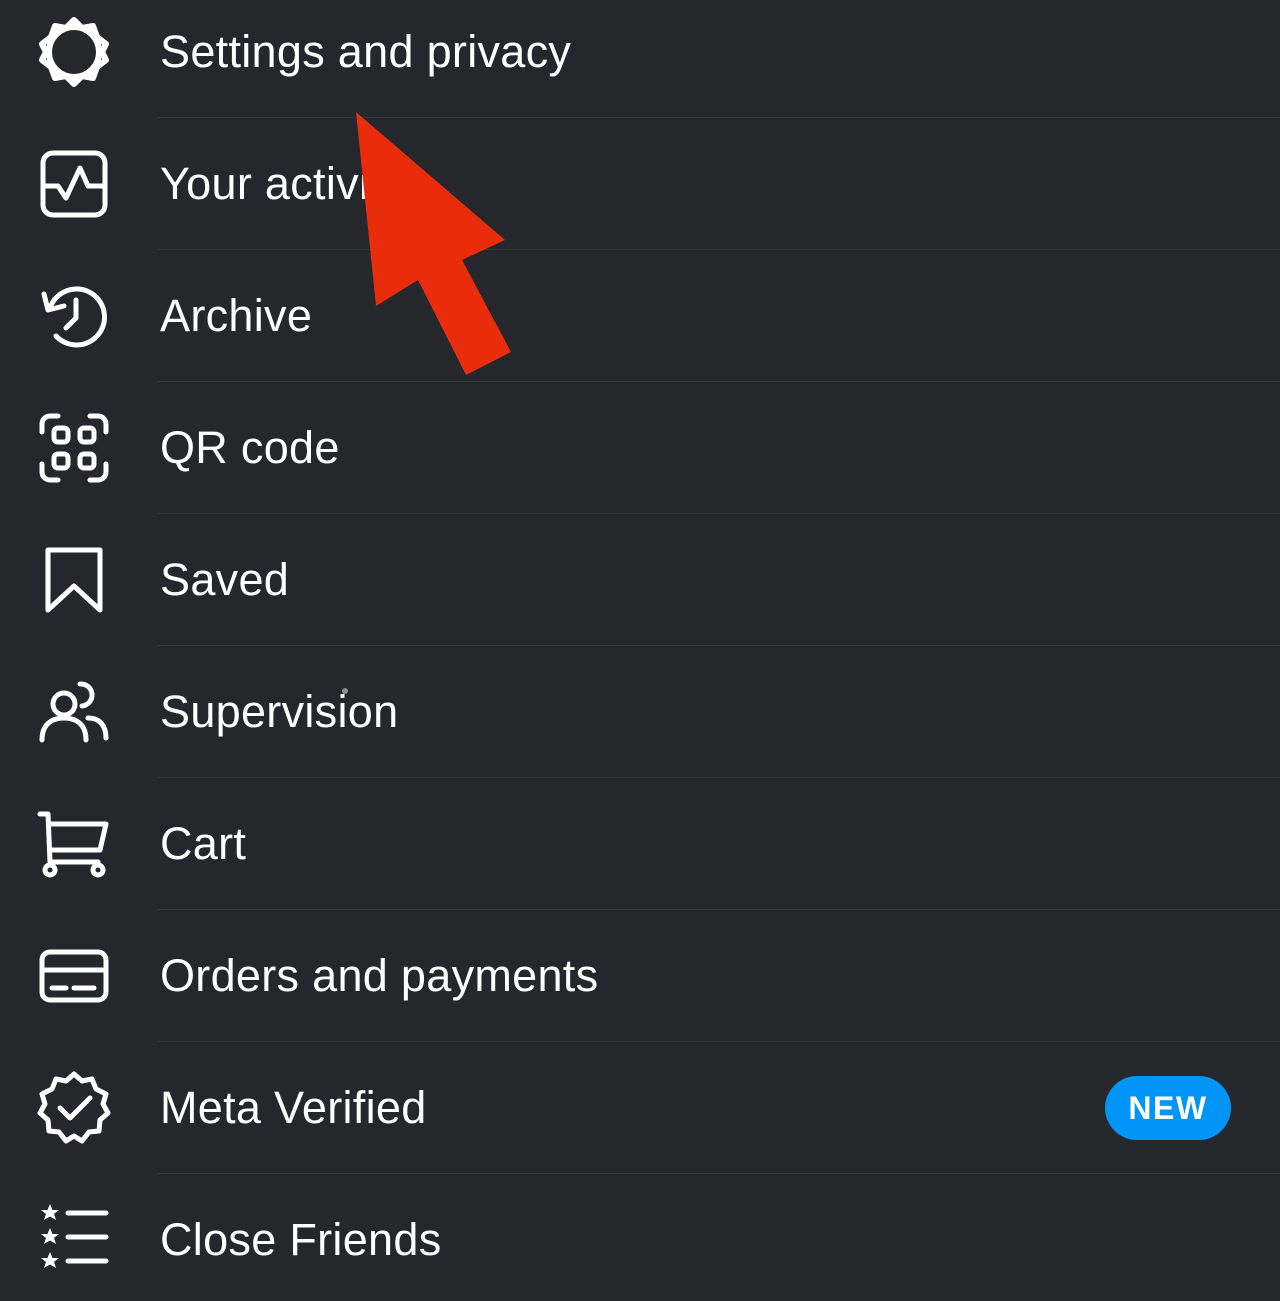 The height and width of the screenshot is (1301, 1280). Describe the element at coordinates (74, 580) in the screenshot. I see `bookmark-icon` at that location.